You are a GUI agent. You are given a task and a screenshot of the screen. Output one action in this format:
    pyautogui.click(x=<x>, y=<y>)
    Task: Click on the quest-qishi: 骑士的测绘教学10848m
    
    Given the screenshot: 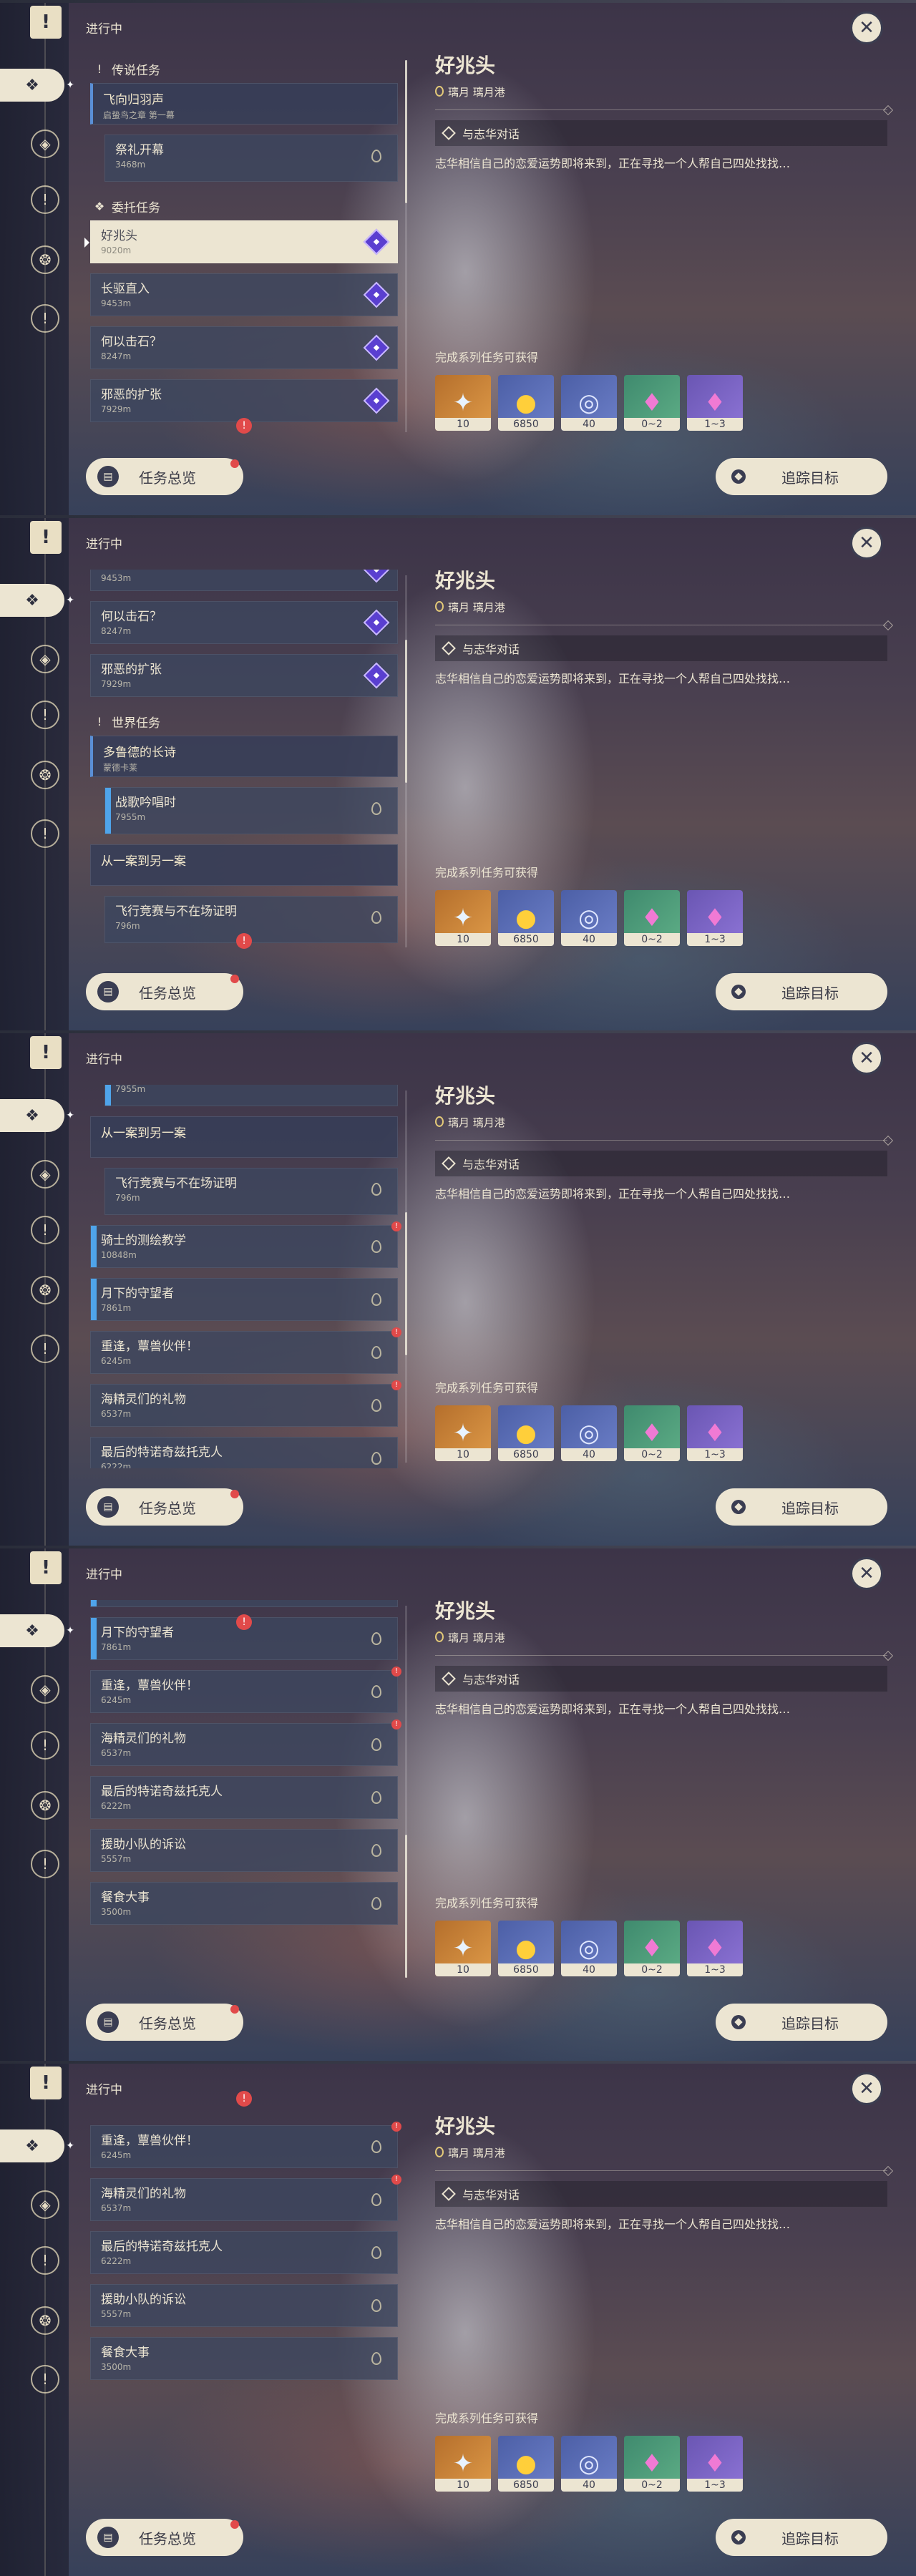 What is the action you would take?
    pyautogui.click(x=244, y=1603)
    